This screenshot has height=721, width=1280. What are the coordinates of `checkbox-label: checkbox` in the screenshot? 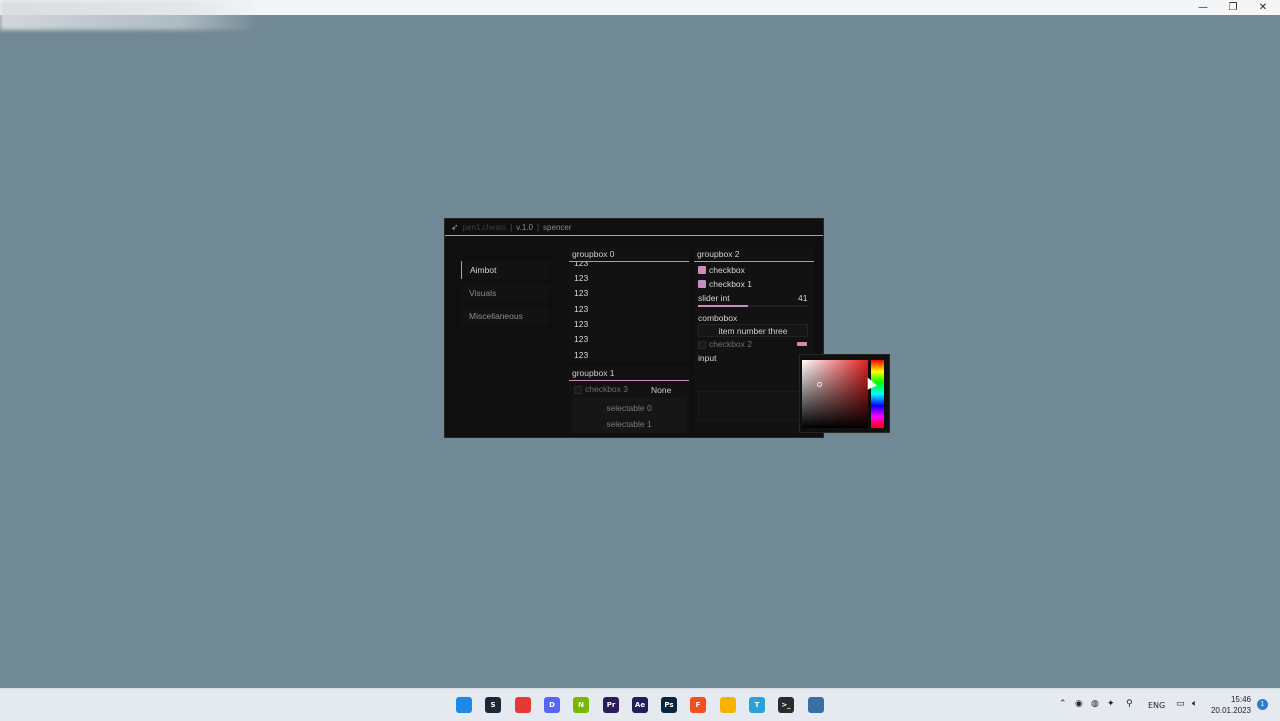 It's located at (727, 270).